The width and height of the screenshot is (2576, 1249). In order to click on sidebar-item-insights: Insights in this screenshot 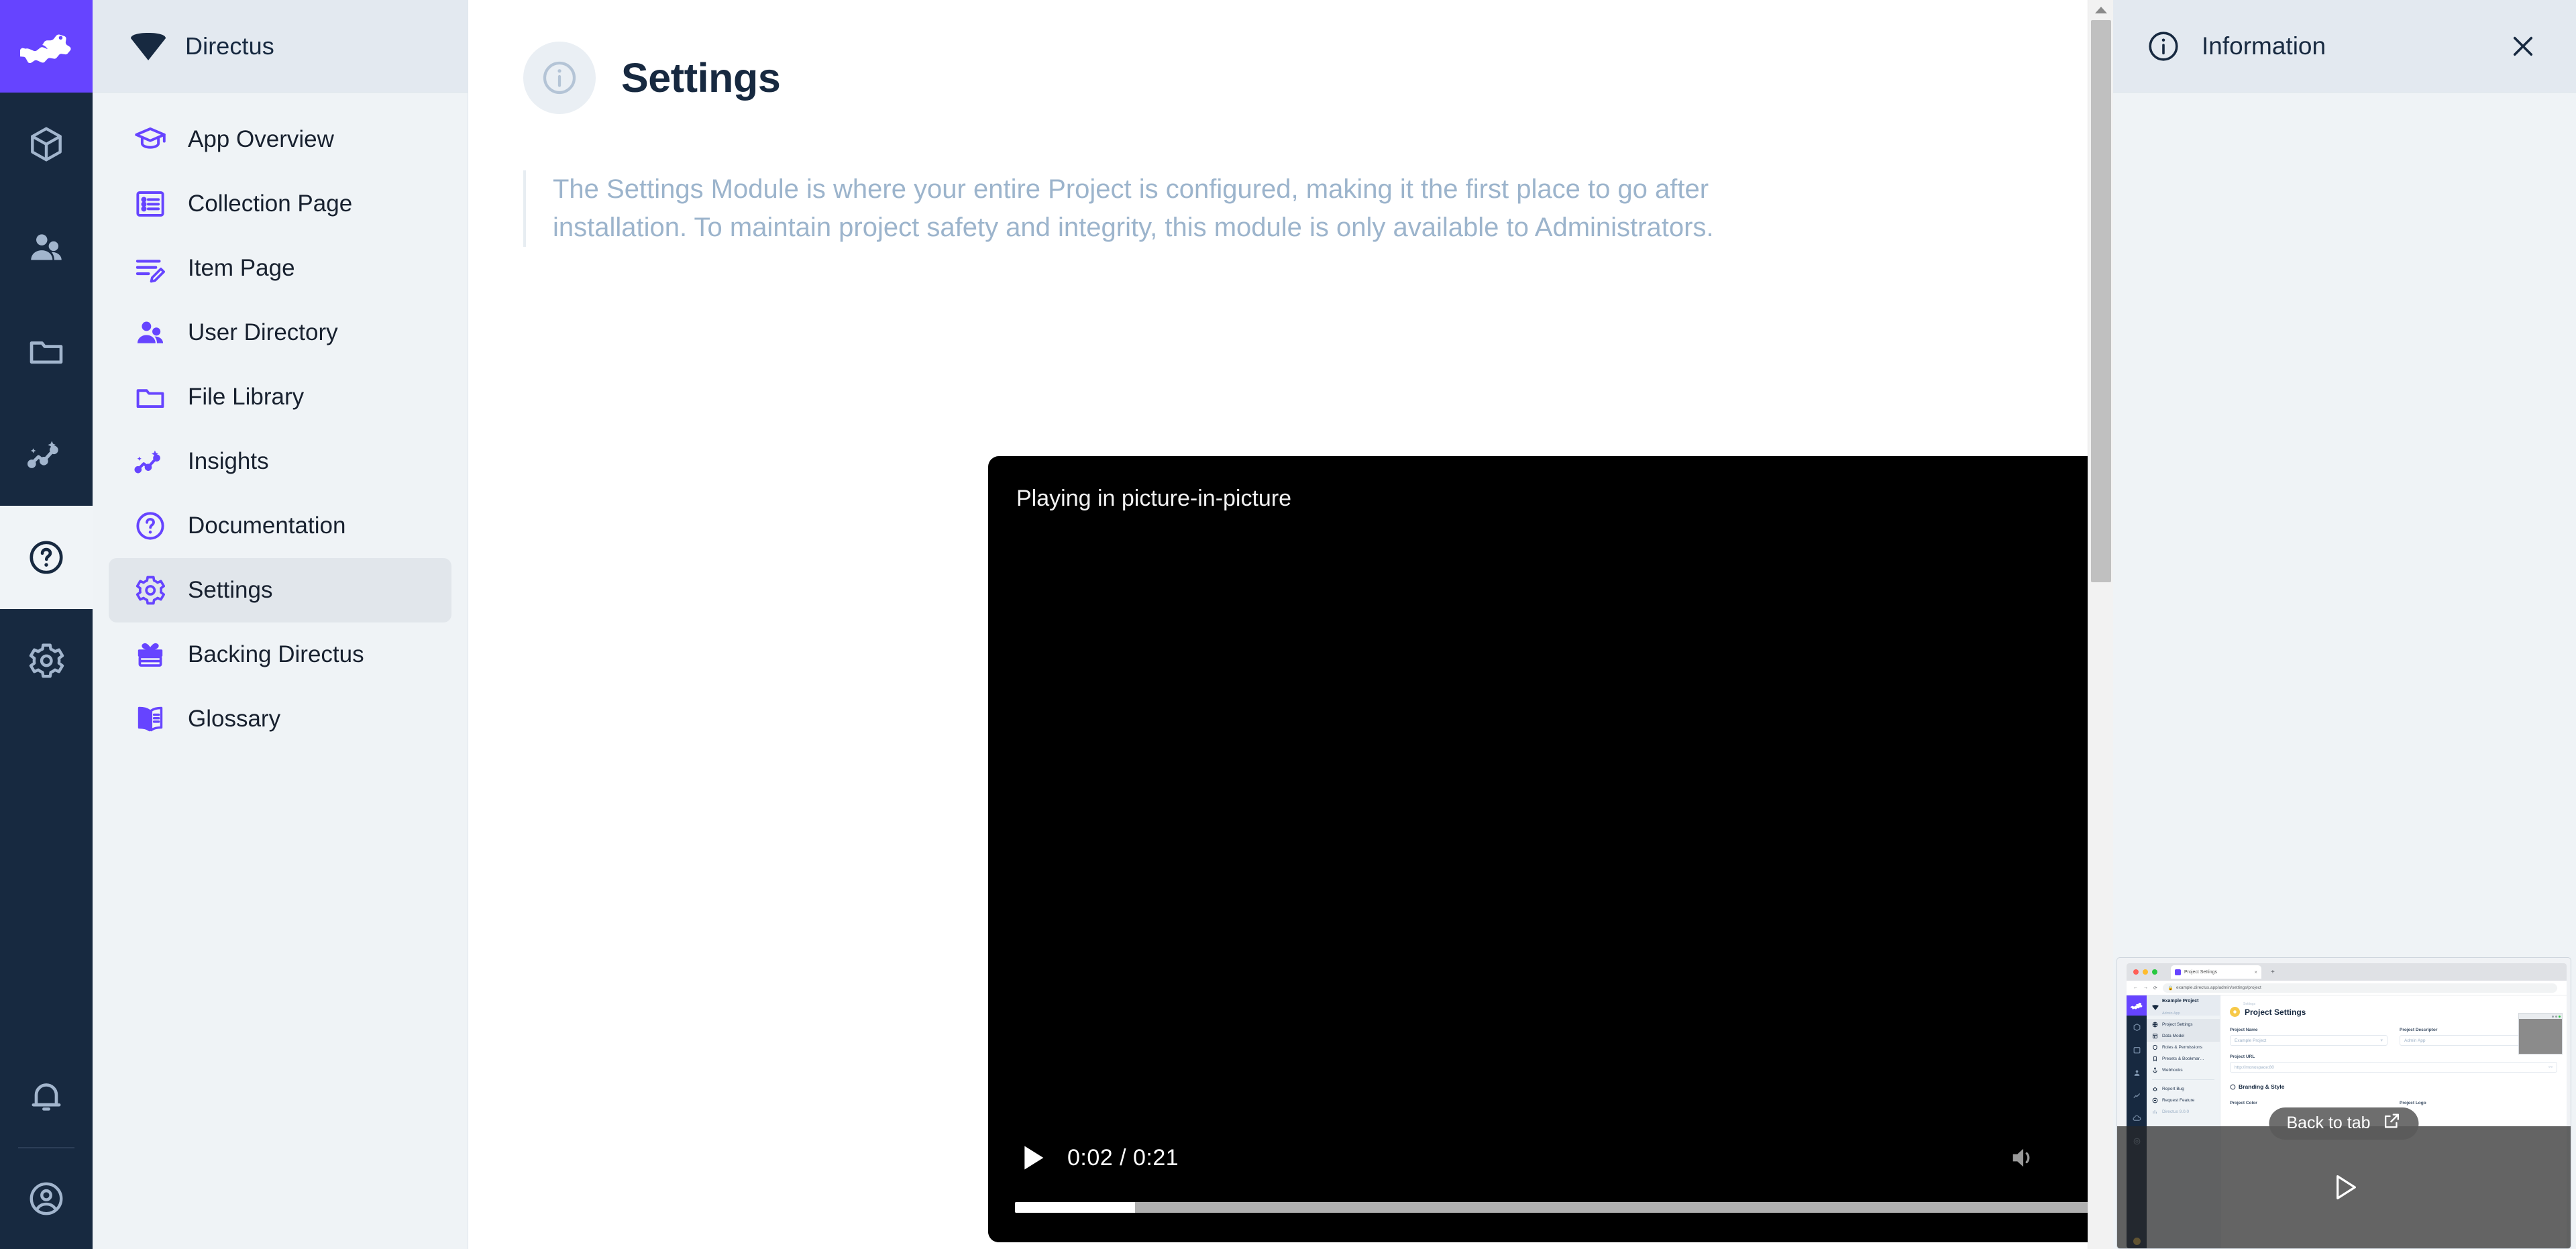, I will do `click(280, 462)`.